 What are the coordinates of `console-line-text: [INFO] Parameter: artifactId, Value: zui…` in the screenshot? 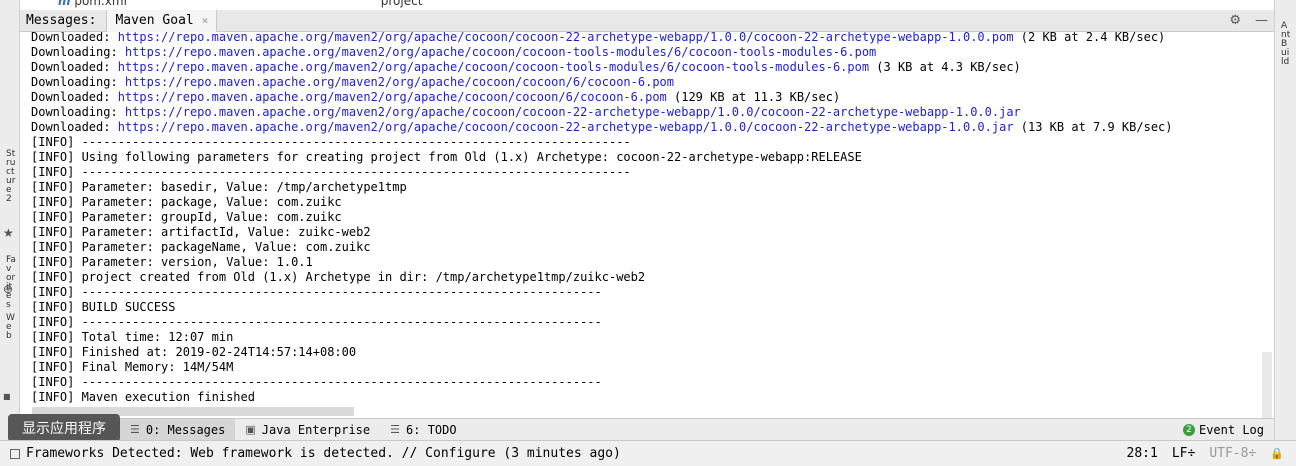 It's located at (201, 232).